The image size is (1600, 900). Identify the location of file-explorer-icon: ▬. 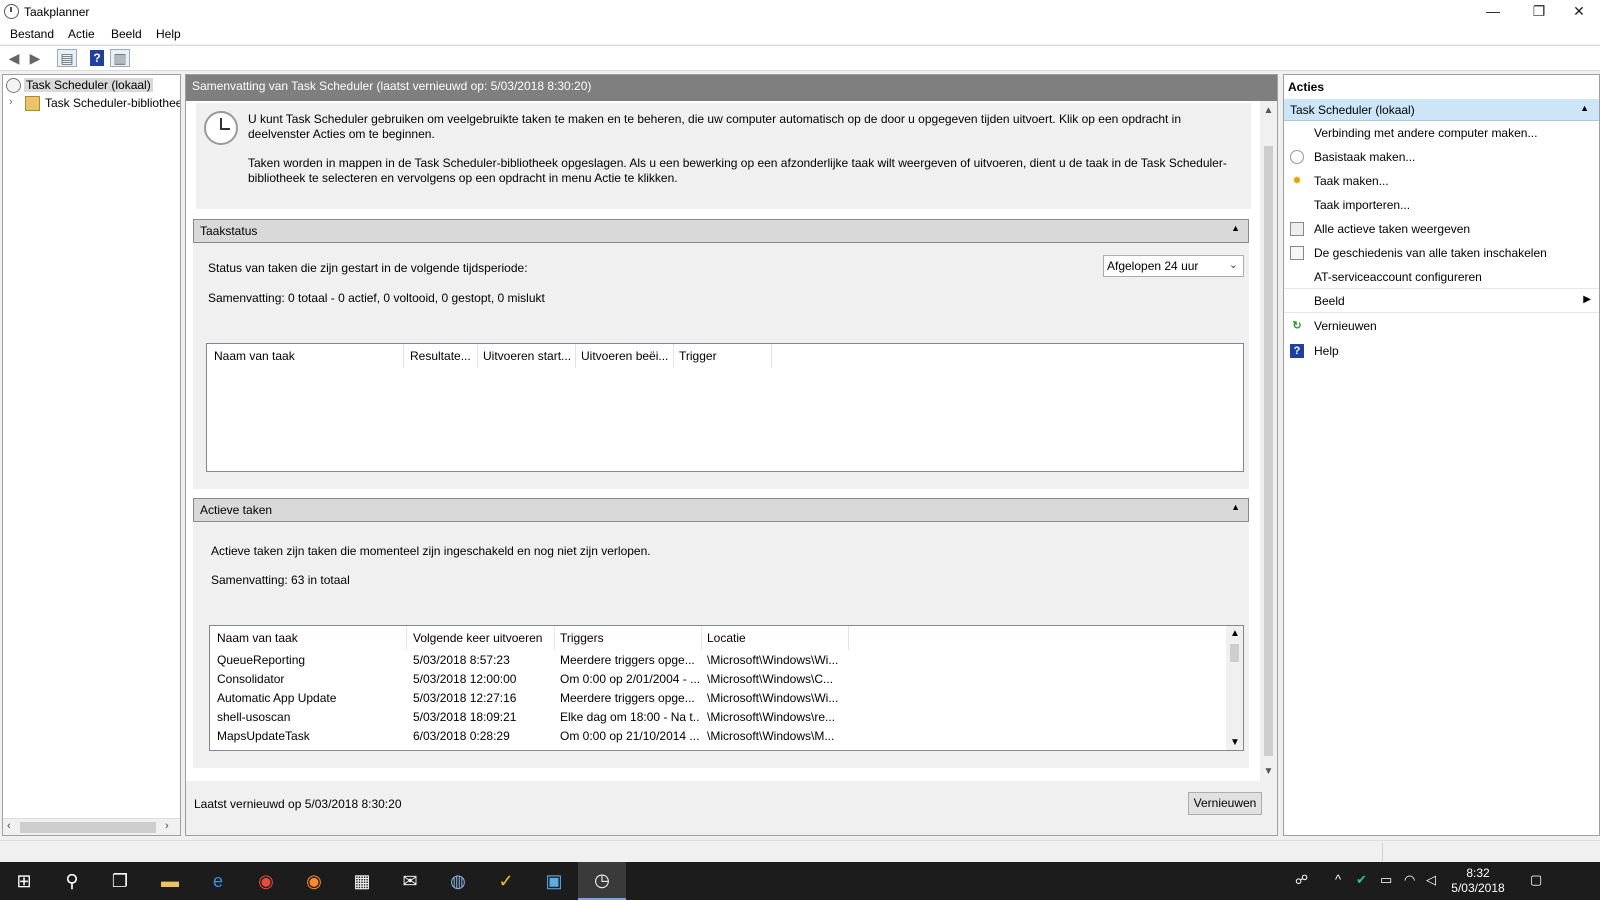
(170, 881).